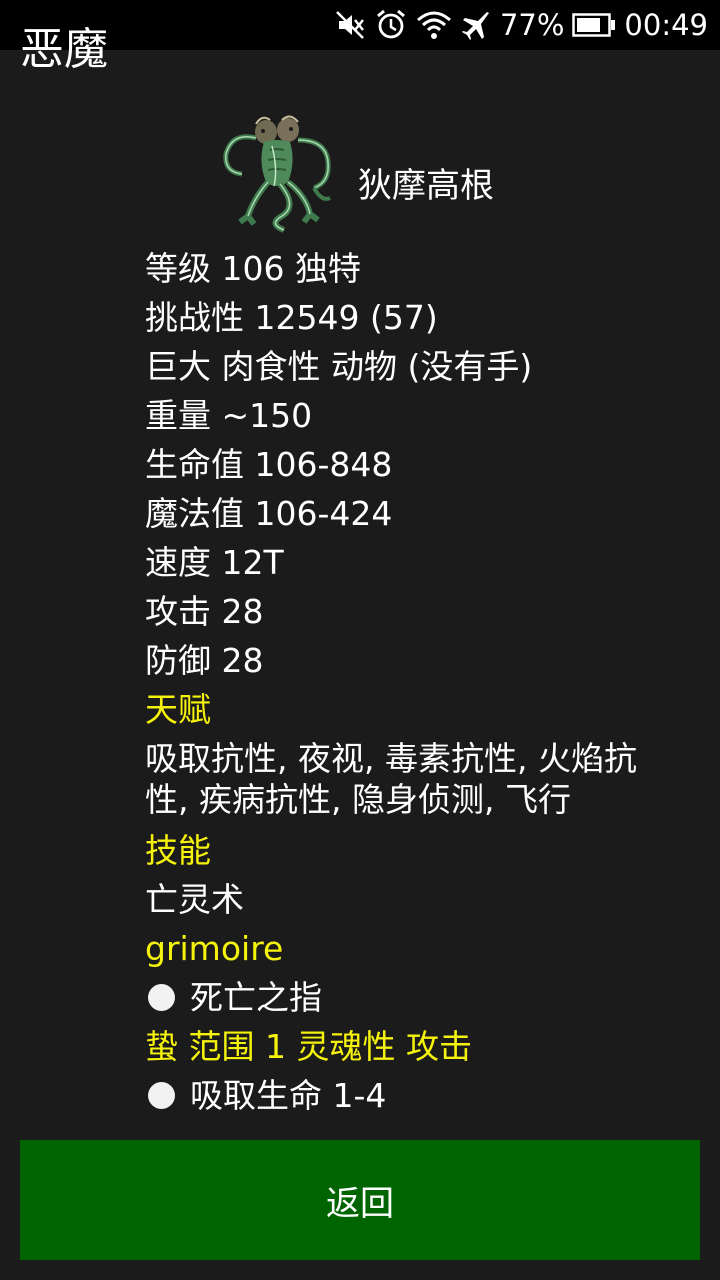  What do you see at coordinates (178, 850) in the screenshot?
I see `skills-heading: 技能` at bounding box center [178, 850].